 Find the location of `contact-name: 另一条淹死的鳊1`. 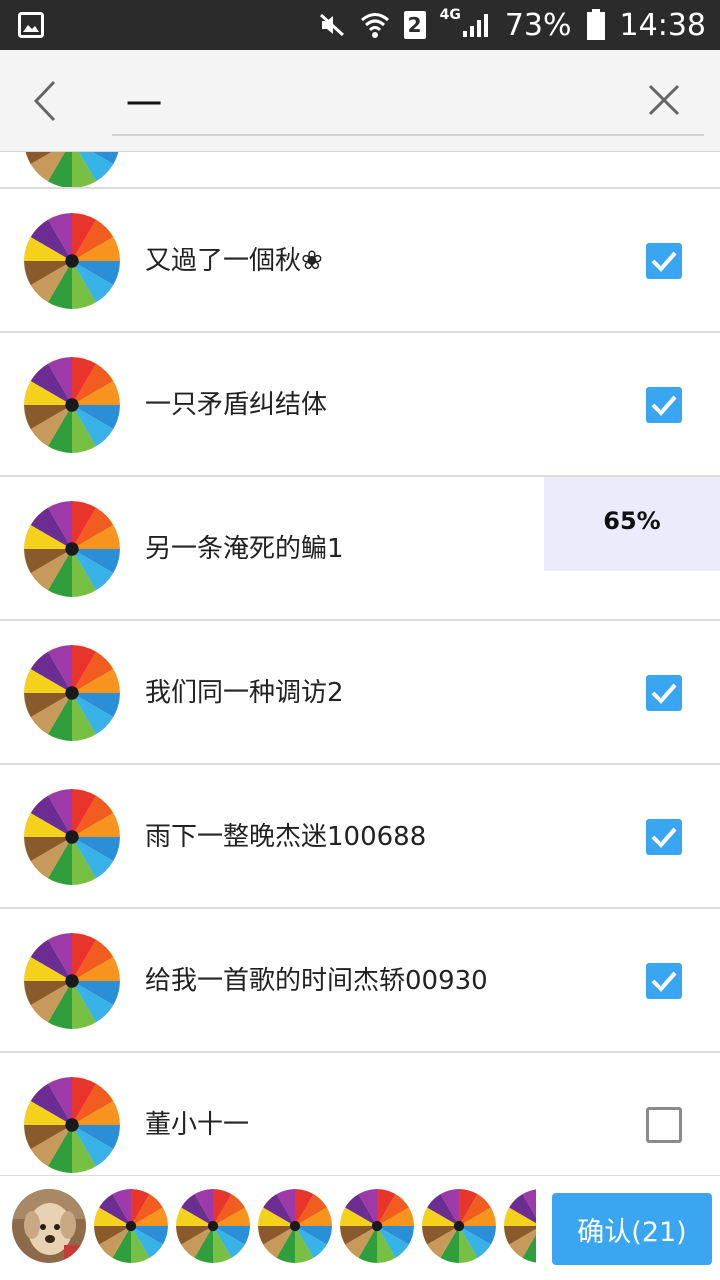

contact-name: 另一条淹死的鳊1 is located at coordinates (244, 549).